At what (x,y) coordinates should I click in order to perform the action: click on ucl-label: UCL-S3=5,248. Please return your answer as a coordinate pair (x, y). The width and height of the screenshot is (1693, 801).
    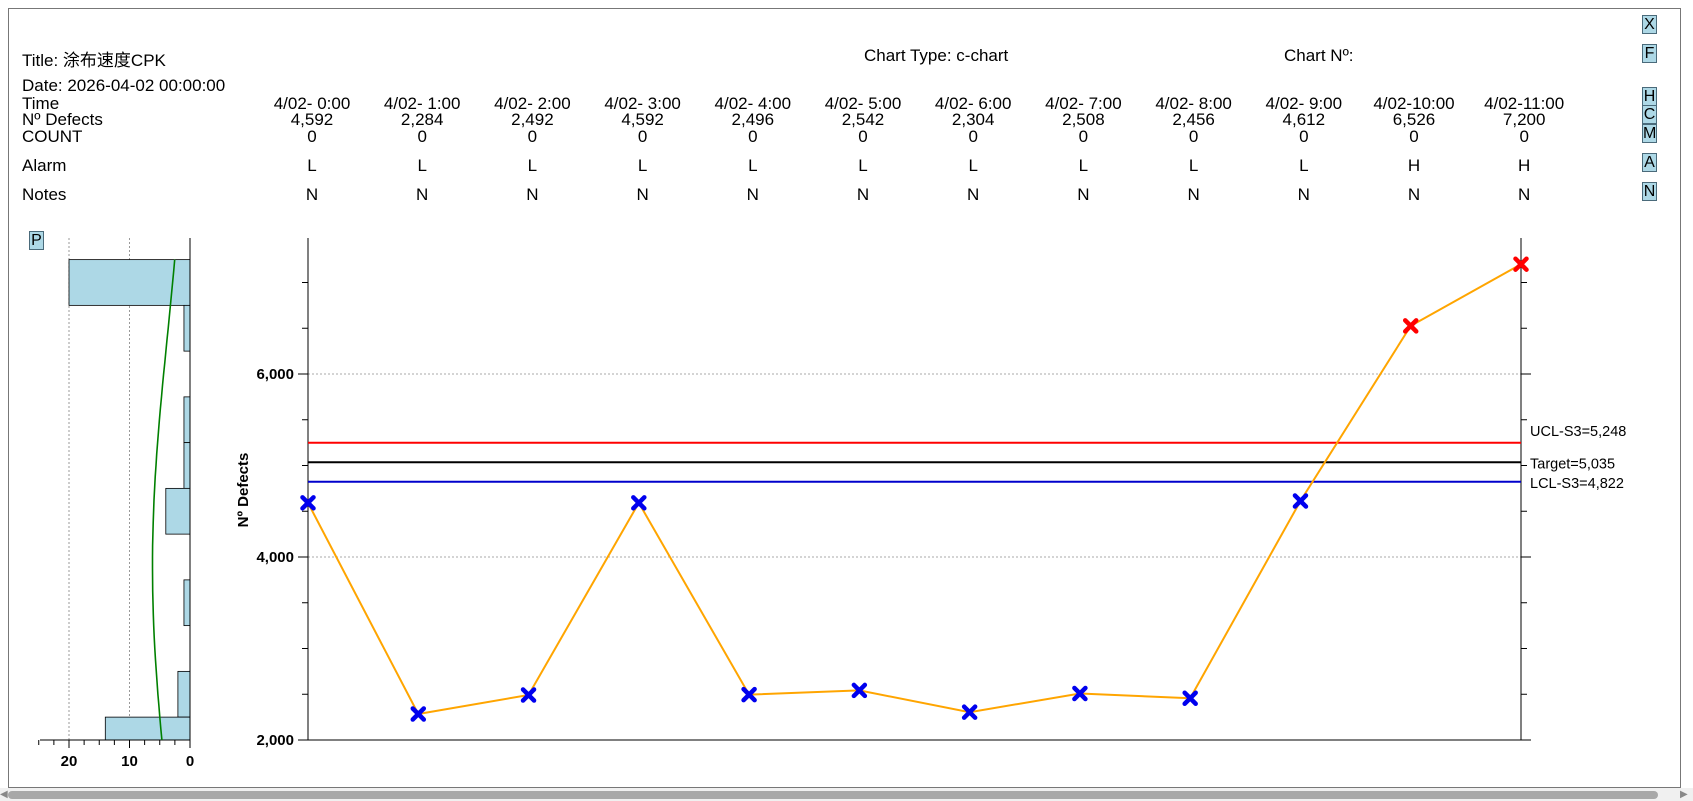
    Looking at the image, I should click on (1578, 432).